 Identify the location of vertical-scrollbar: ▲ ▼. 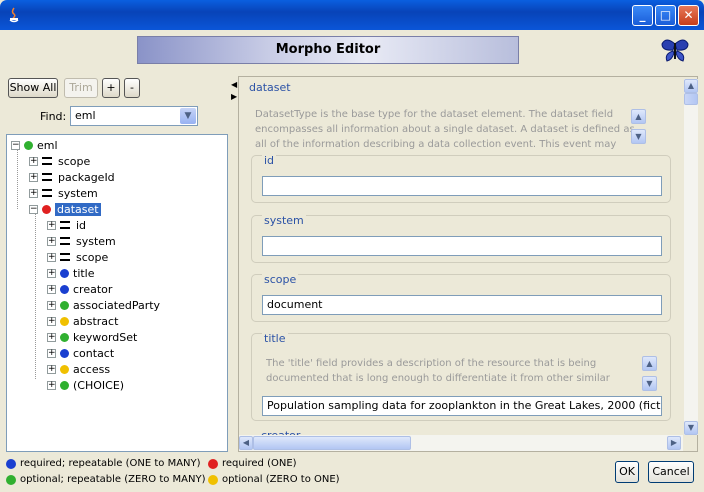
(691, 257).